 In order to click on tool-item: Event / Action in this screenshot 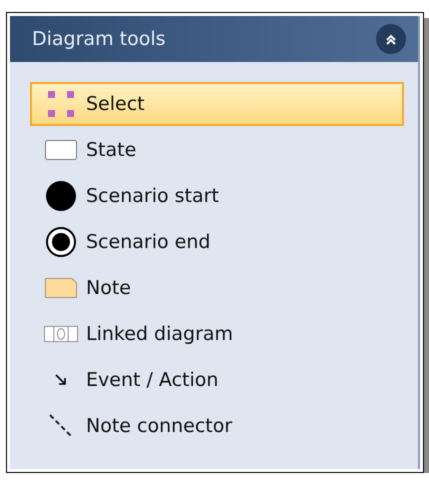, I will do `click(217, 380)`.